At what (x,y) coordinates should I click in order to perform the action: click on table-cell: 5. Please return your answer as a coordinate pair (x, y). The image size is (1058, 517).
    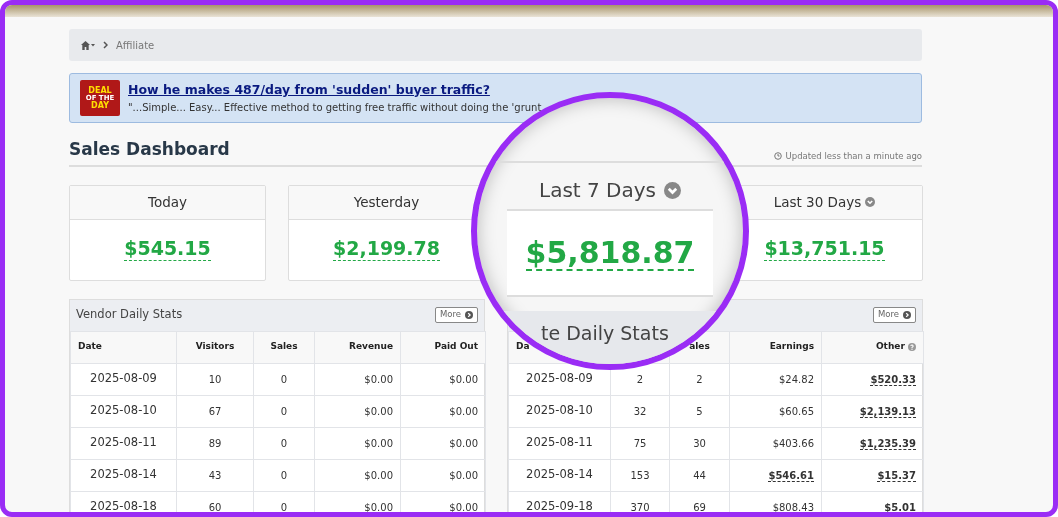
    Looking at the image, I should click on (699, 411).